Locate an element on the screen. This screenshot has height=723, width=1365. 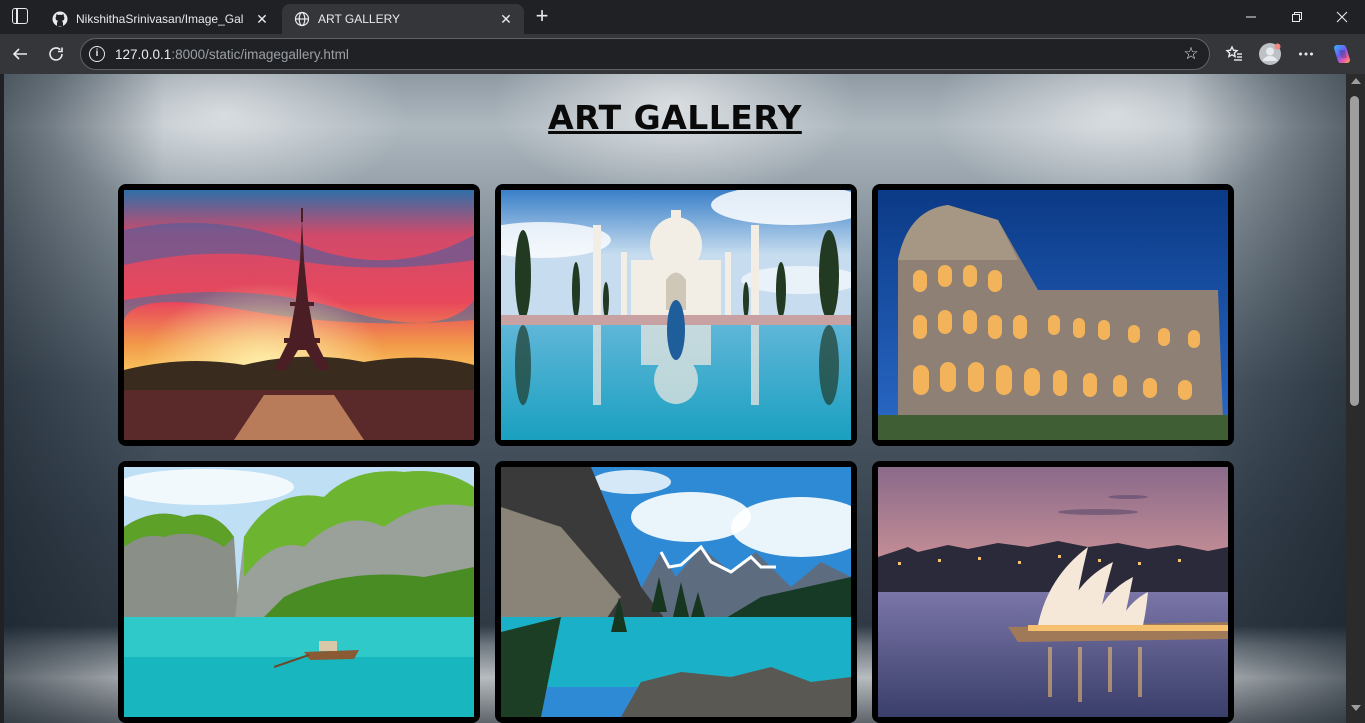
page-title: ART GALLERY is located at coordinates (675, 117).